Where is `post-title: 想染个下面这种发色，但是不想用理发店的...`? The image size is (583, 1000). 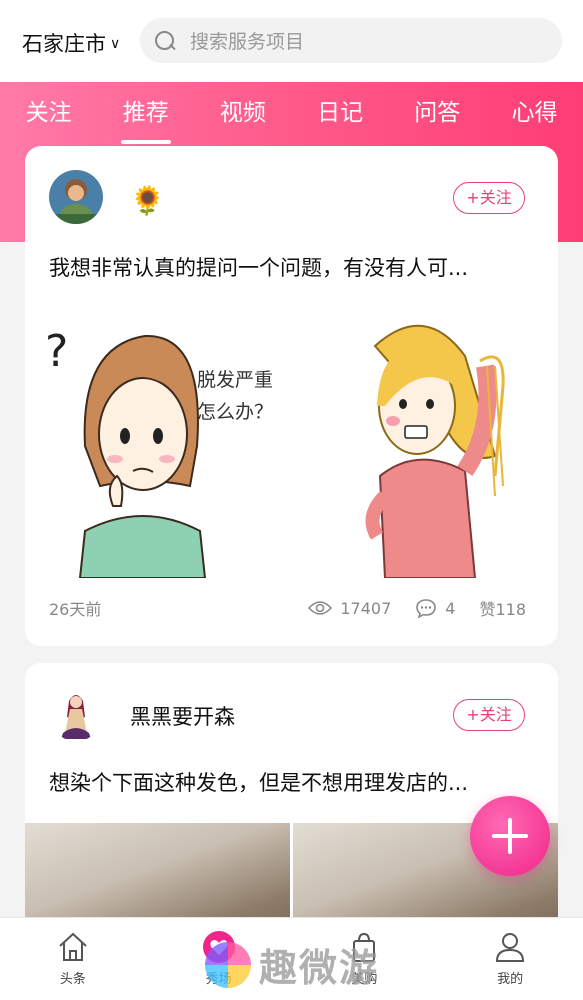
post-title: 想染个下面这种发色，但是不想用理发店的... is located at coordinates (291, 782).